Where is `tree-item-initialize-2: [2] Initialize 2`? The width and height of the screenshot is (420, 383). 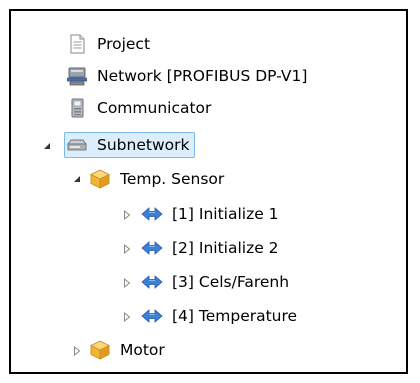 tree-item-initialize-2: [2] Initialize 2 is located at coordinates (211, 248).